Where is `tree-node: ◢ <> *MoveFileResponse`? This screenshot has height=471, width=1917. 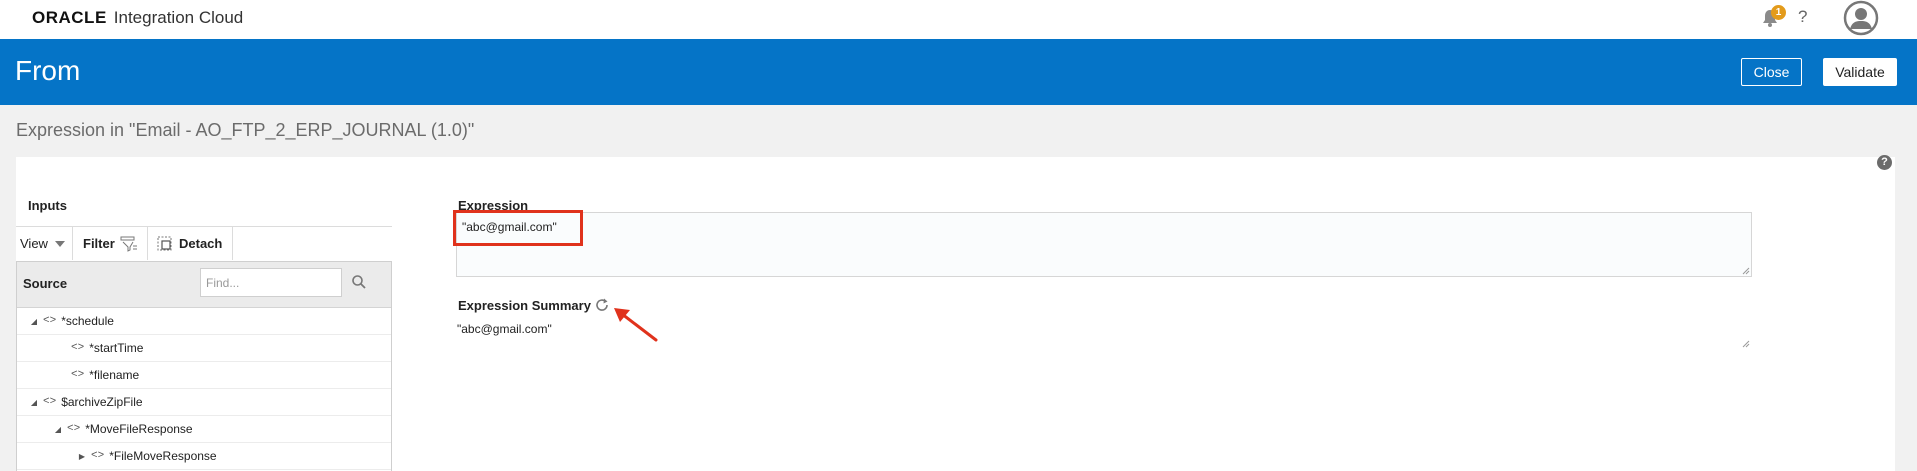 tree-node: ◢ <> *MoveFileResponse is located at coordinates (204, 429).